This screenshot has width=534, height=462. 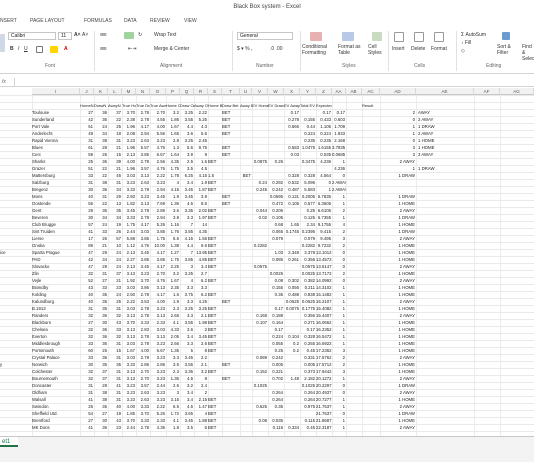 I want to click on table-cell: 2.22, so click(x=201, y=112).